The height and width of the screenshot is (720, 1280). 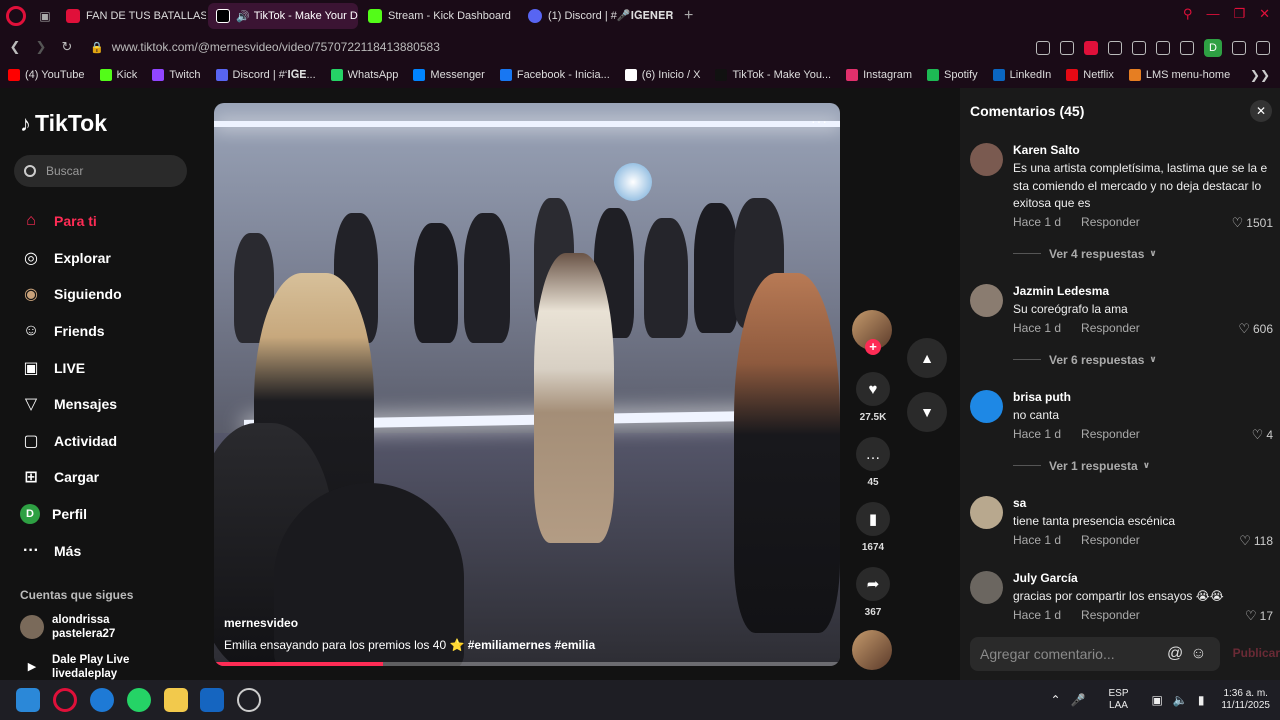 What do you see at coordinates (71, 367) in the screenshot?
I see `sidebar-item-live: ▣ LIVE` at bounding box center [71, 367].